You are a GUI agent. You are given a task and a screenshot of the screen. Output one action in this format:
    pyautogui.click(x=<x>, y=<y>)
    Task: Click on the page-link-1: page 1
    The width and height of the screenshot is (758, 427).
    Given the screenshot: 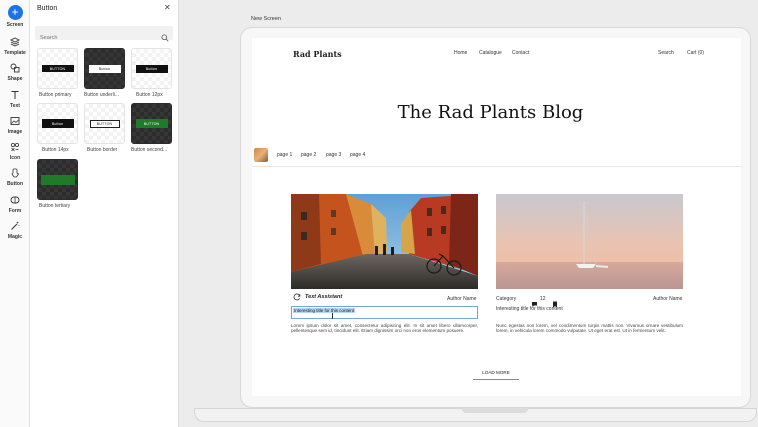 What is the action you would take?
    pyautogui.click(x=284, y=155)
    